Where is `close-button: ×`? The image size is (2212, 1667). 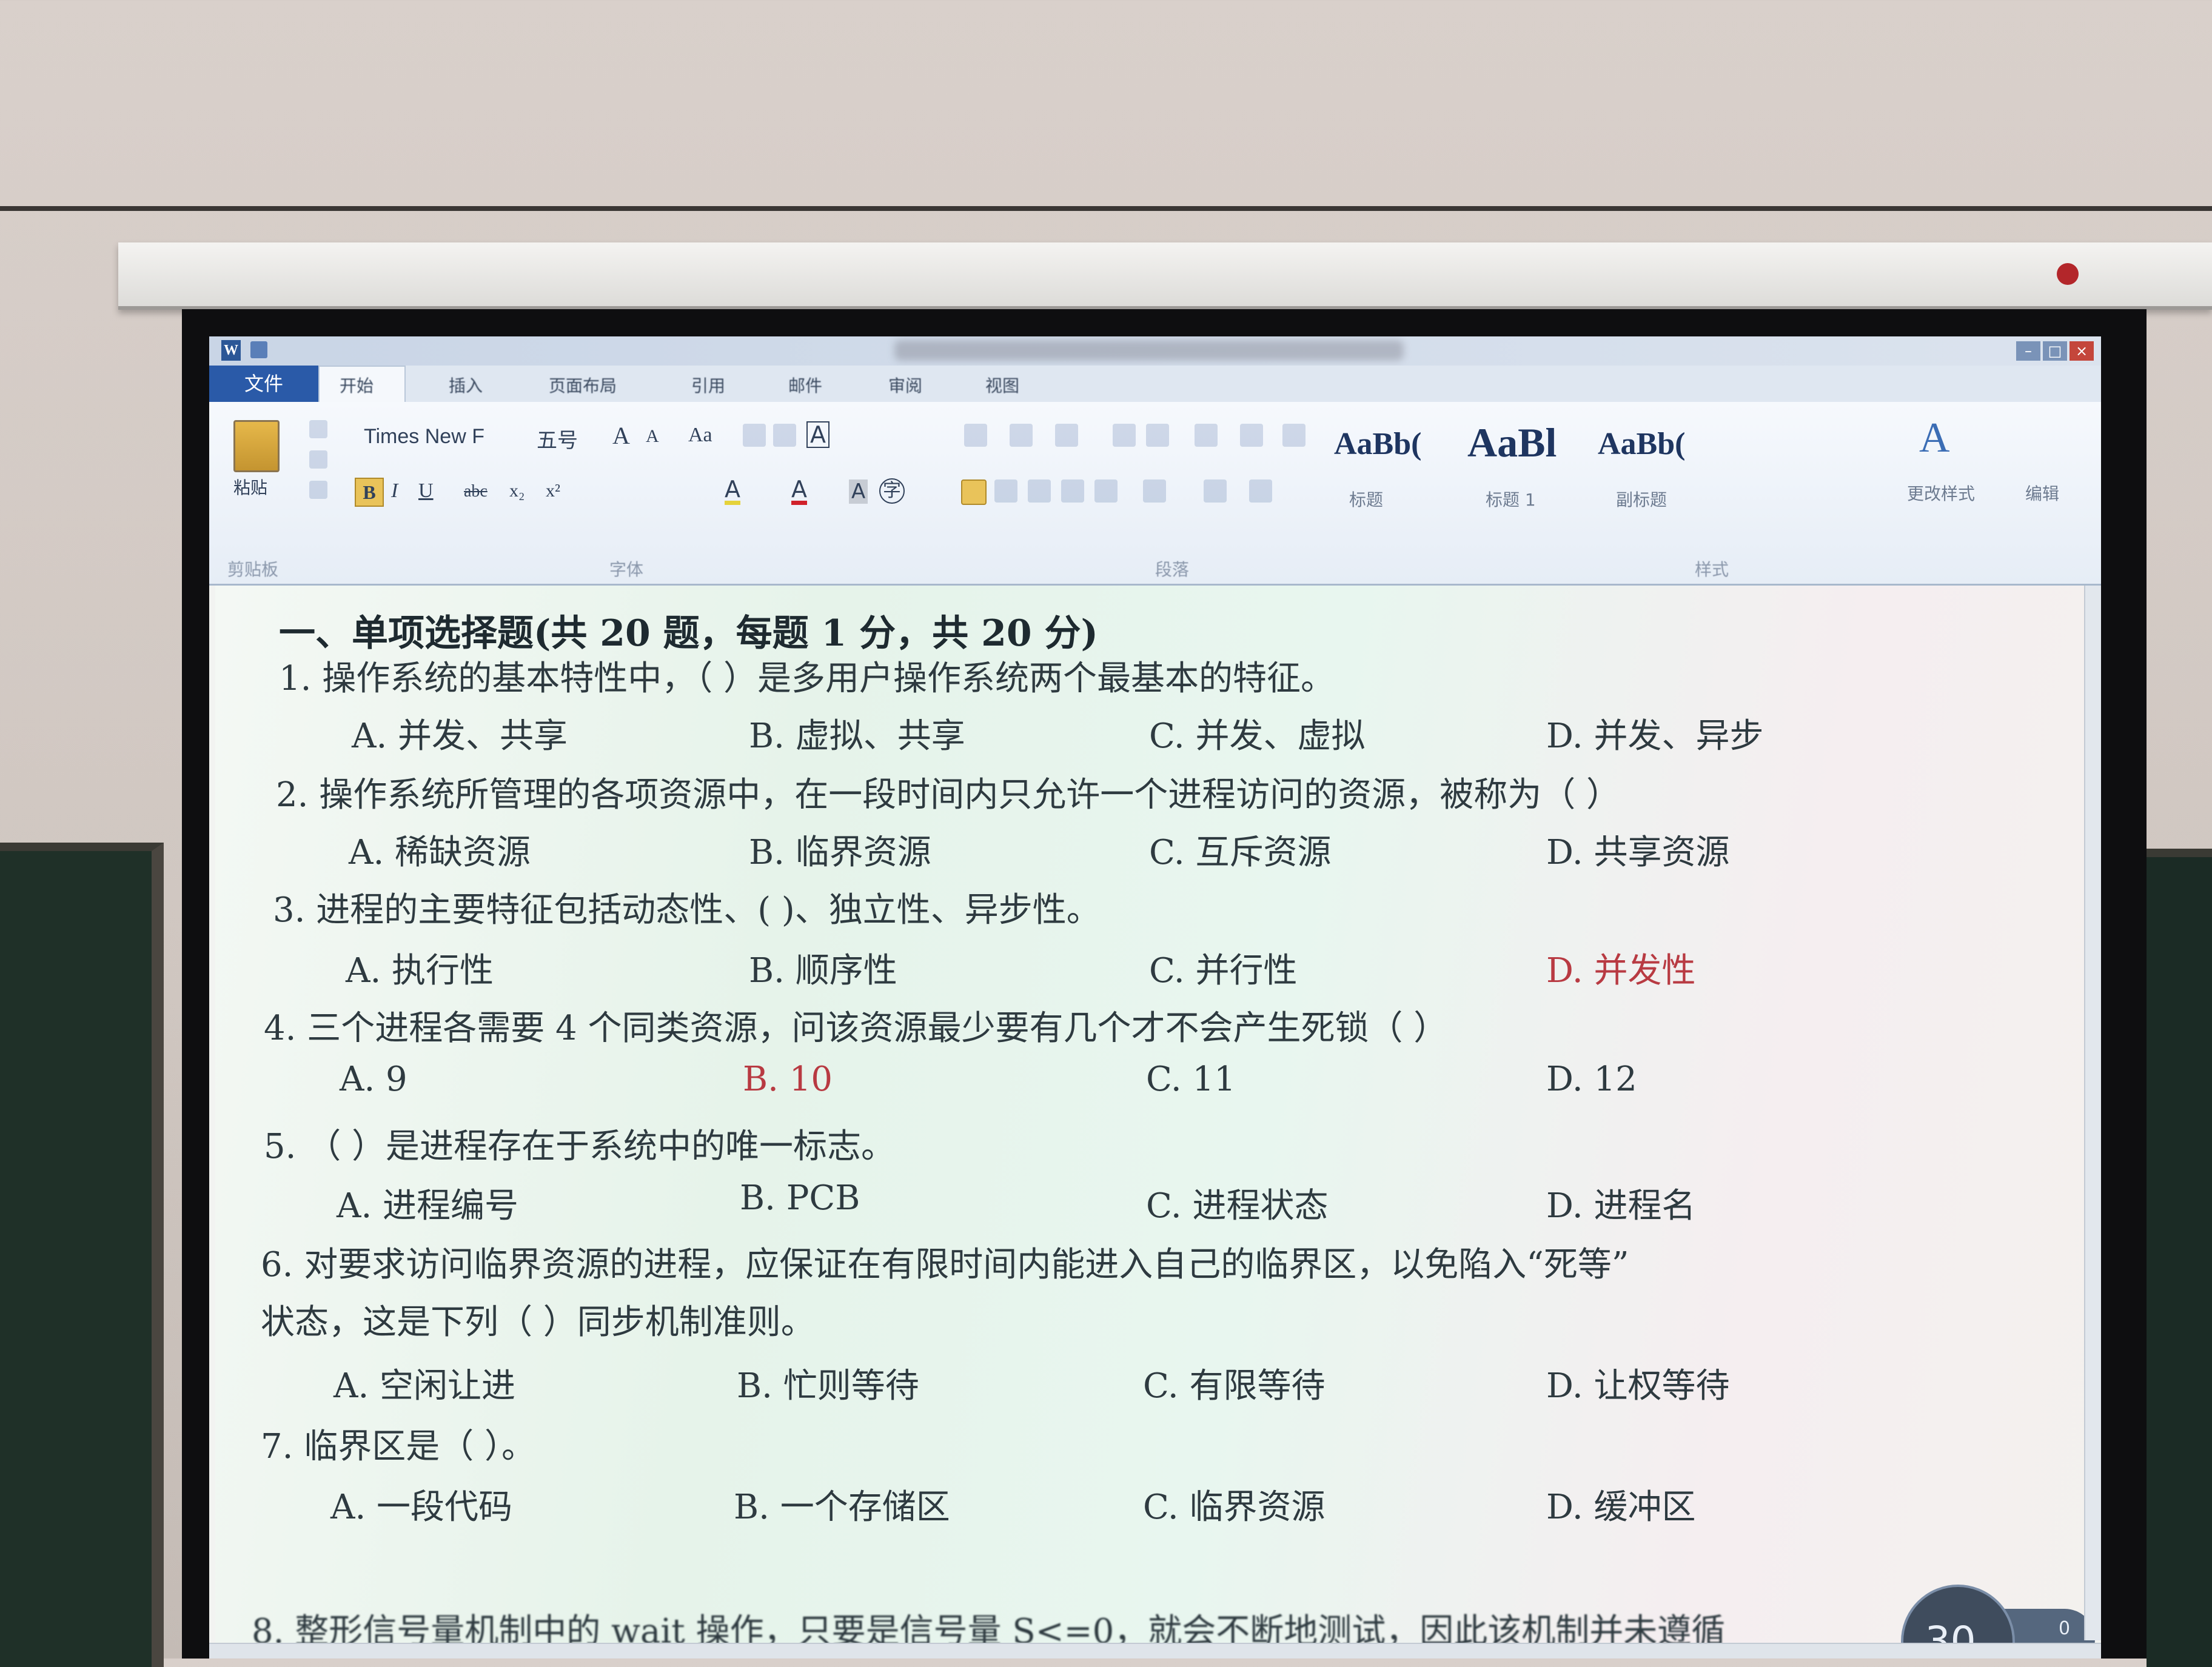 close-button: × is located at coordinates (2082, 351).